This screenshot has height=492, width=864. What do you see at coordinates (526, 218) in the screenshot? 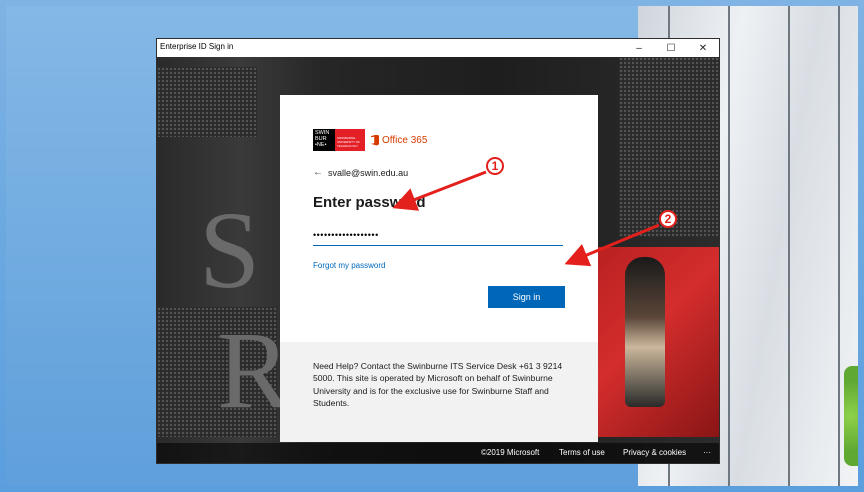
I see `annotation-overlay` at bounding box center [526, 218].